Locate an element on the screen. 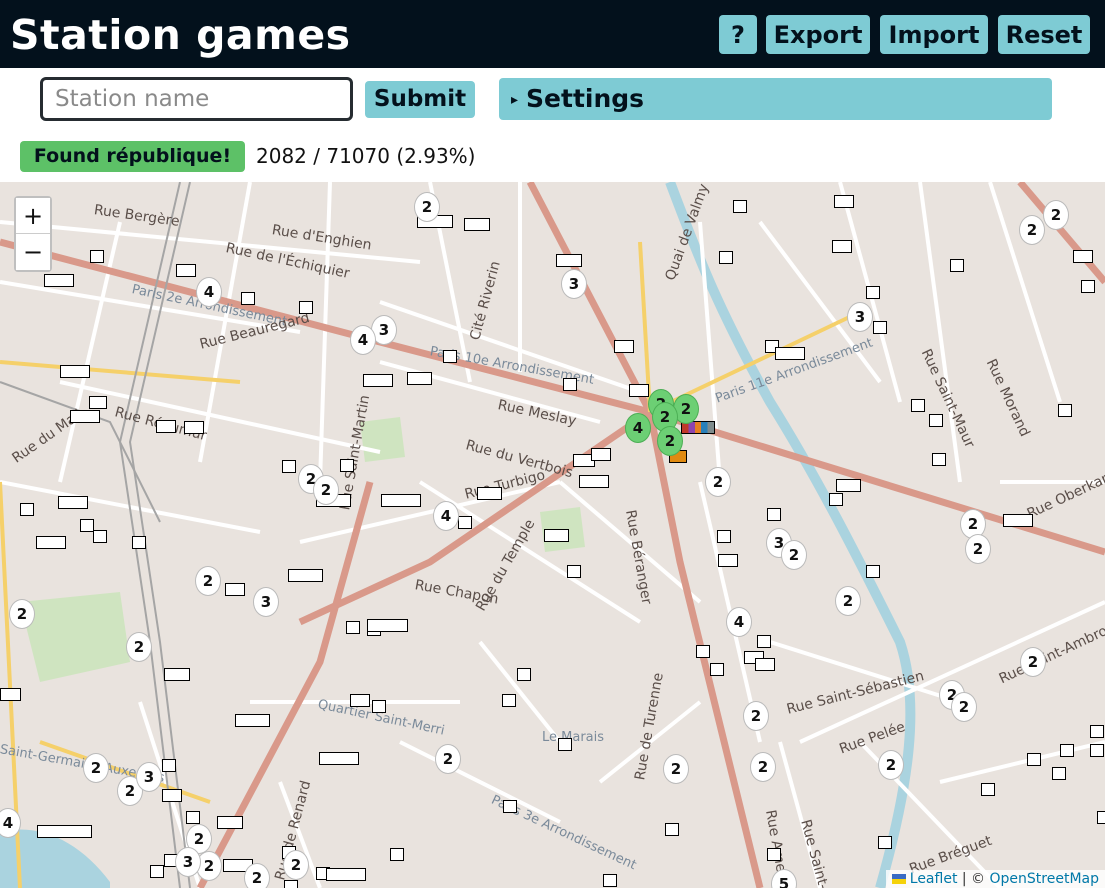 This screenshot has height=888, width=1105. export-button: Export is located at coordinates (818, 34).